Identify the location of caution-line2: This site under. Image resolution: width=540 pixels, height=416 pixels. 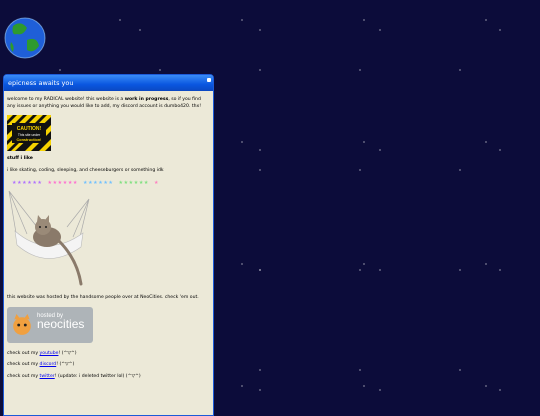
(29, 135).